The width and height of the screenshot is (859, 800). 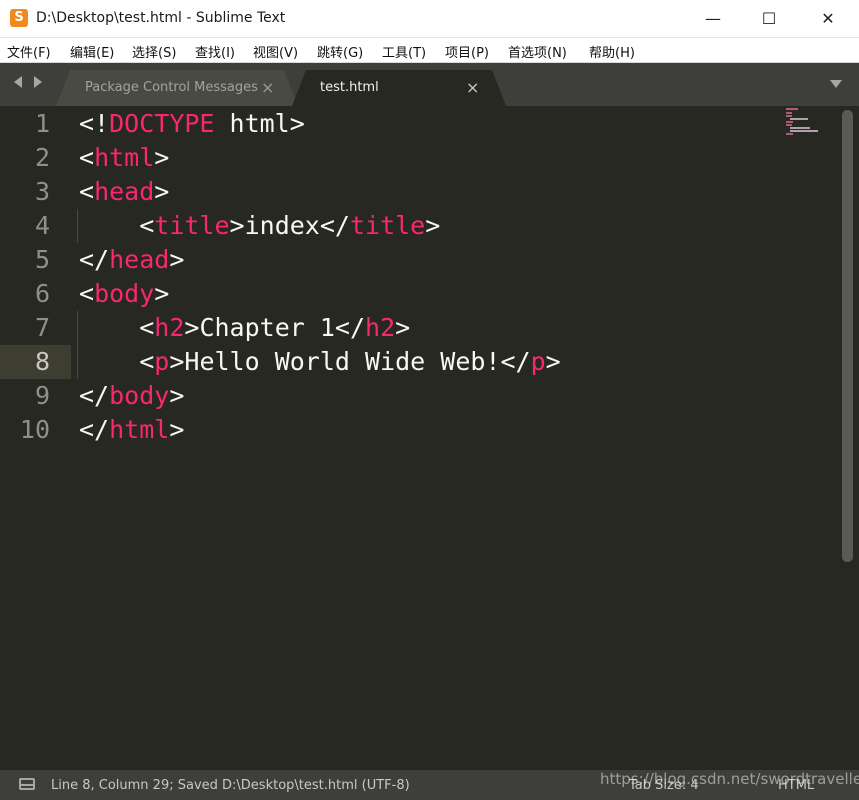 I want to click on line-number: 7, so click(x=42, y=327).